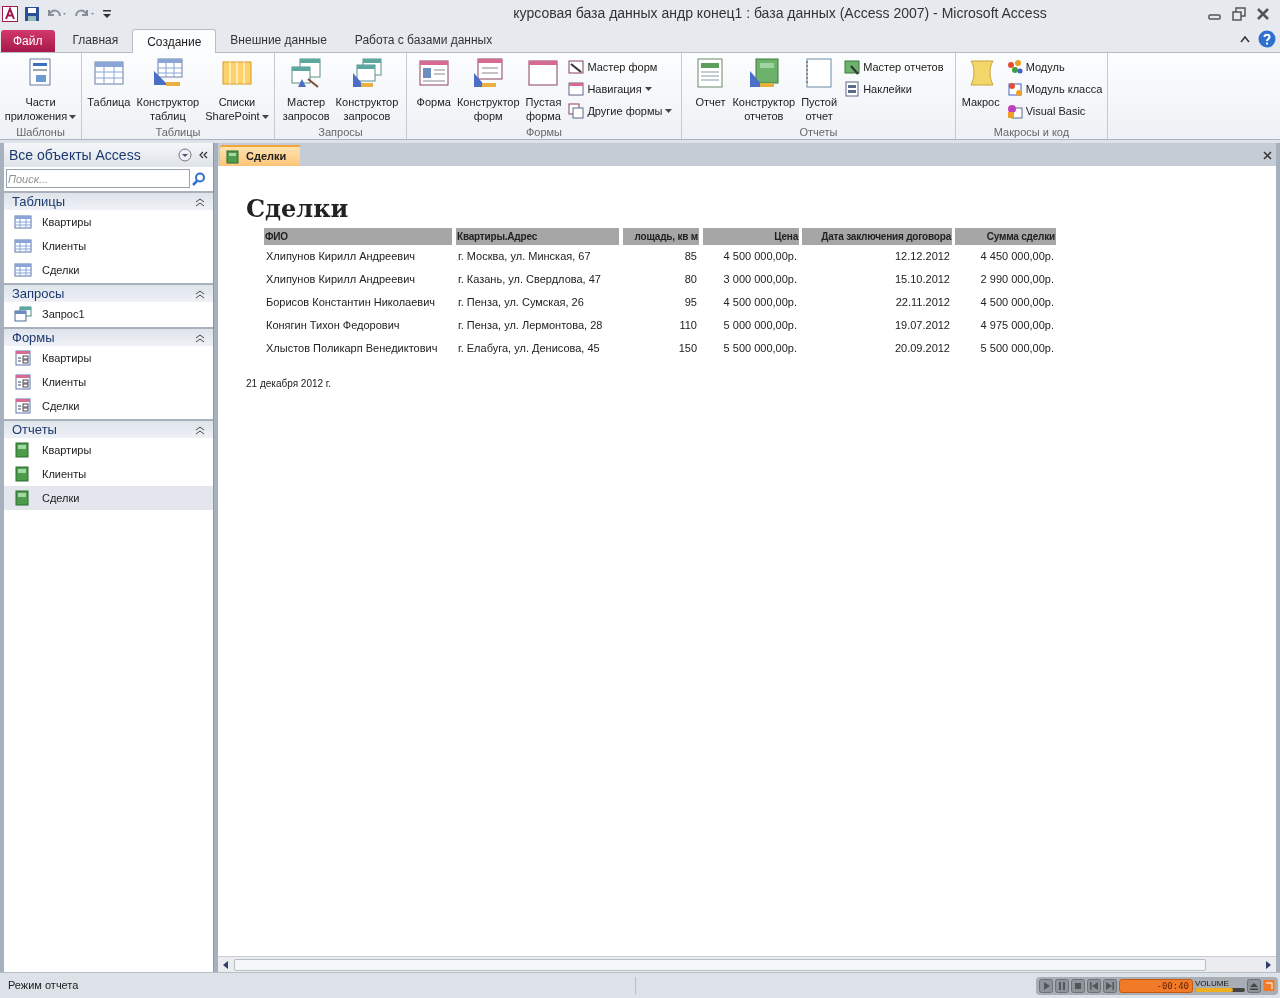 The image size is (1280, 998). What do you see at coordinates (760, 257) in the screenshot?
I see `table-cell-text: 4 500 000,00р.` at bounding box center [760, 257].